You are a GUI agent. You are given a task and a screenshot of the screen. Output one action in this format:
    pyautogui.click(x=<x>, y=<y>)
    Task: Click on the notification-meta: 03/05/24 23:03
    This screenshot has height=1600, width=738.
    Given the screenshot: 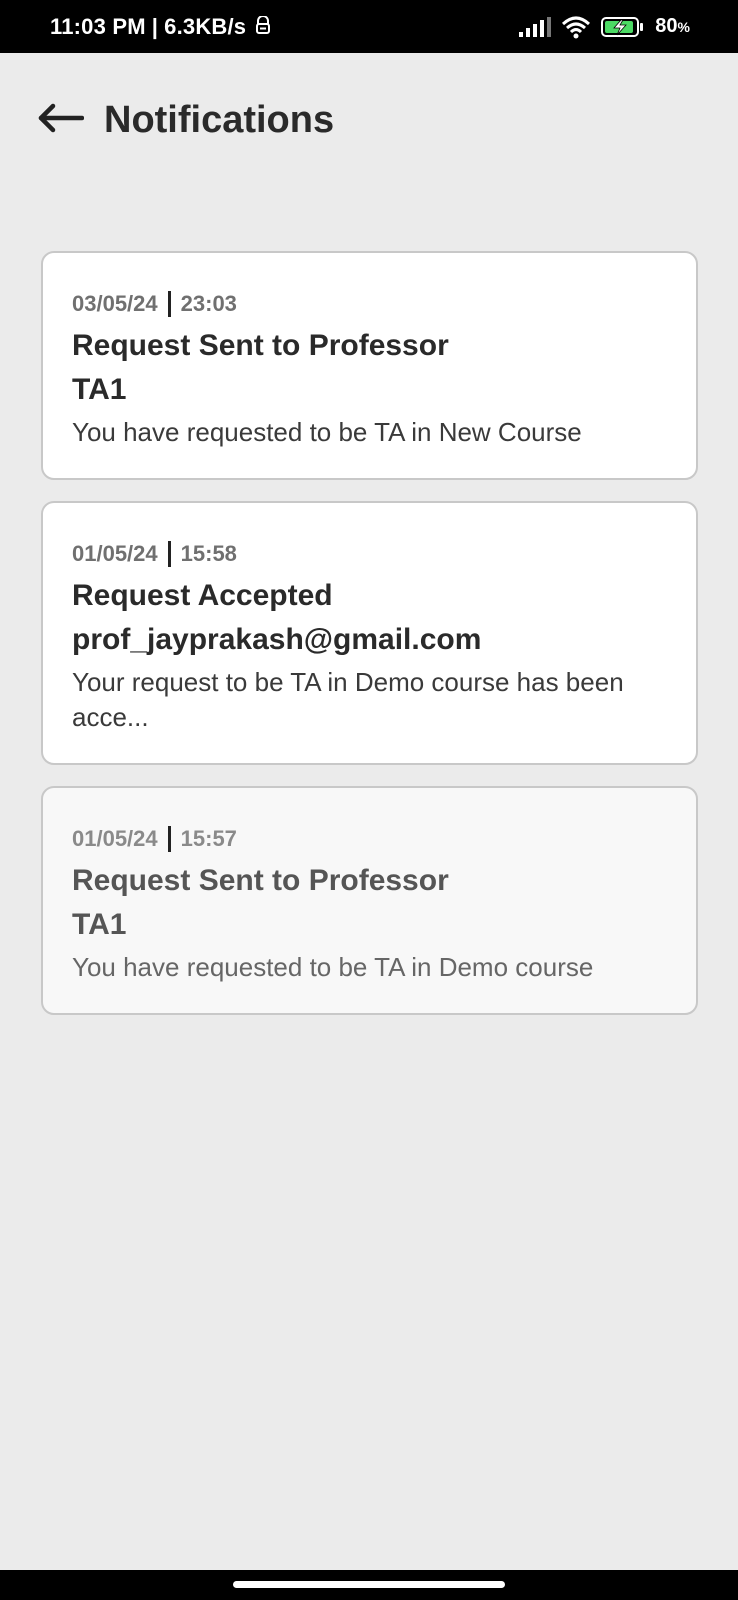 What is the action you would take?
    pyautogui.click(x=370, y=304)
    